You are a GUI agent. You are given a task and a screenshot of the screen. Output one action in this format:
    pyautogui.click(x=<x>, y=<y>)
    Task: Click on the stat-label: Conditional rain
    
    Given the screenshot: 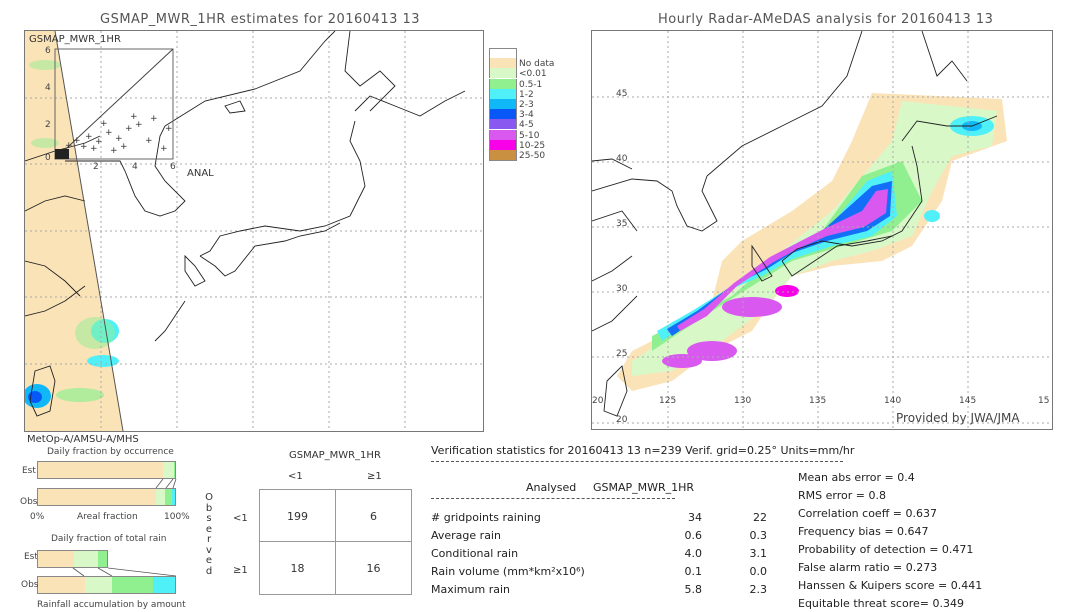 What is the action you would take?
    pyautogui.click(x=475, y=553)
    